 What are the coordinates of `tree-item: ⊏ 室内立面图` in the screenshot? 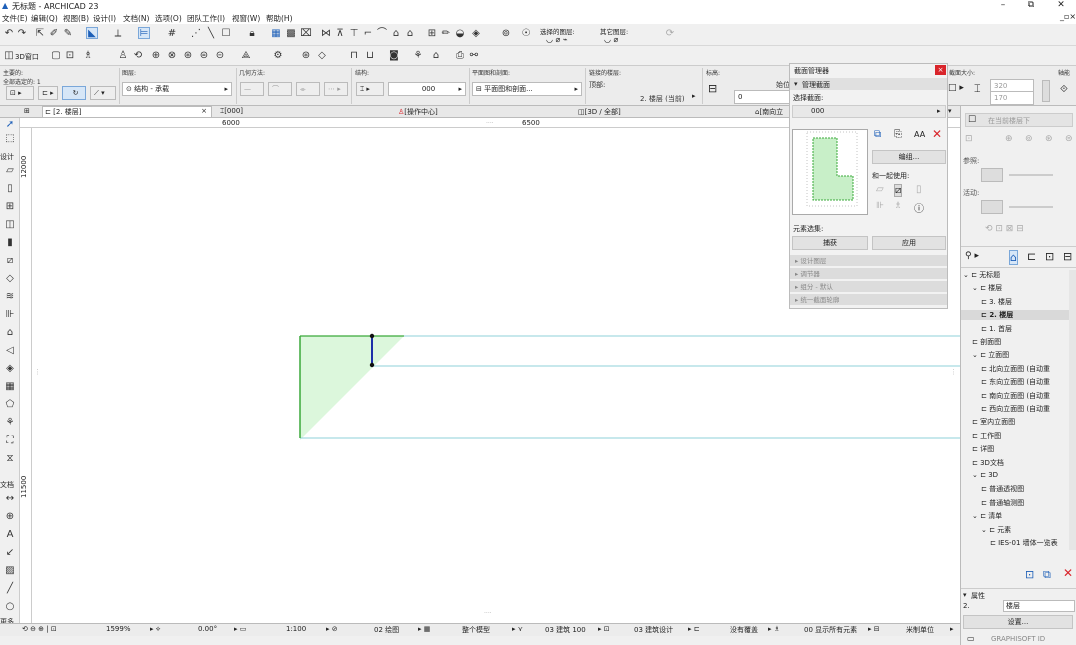 It's located at (1015, 422).